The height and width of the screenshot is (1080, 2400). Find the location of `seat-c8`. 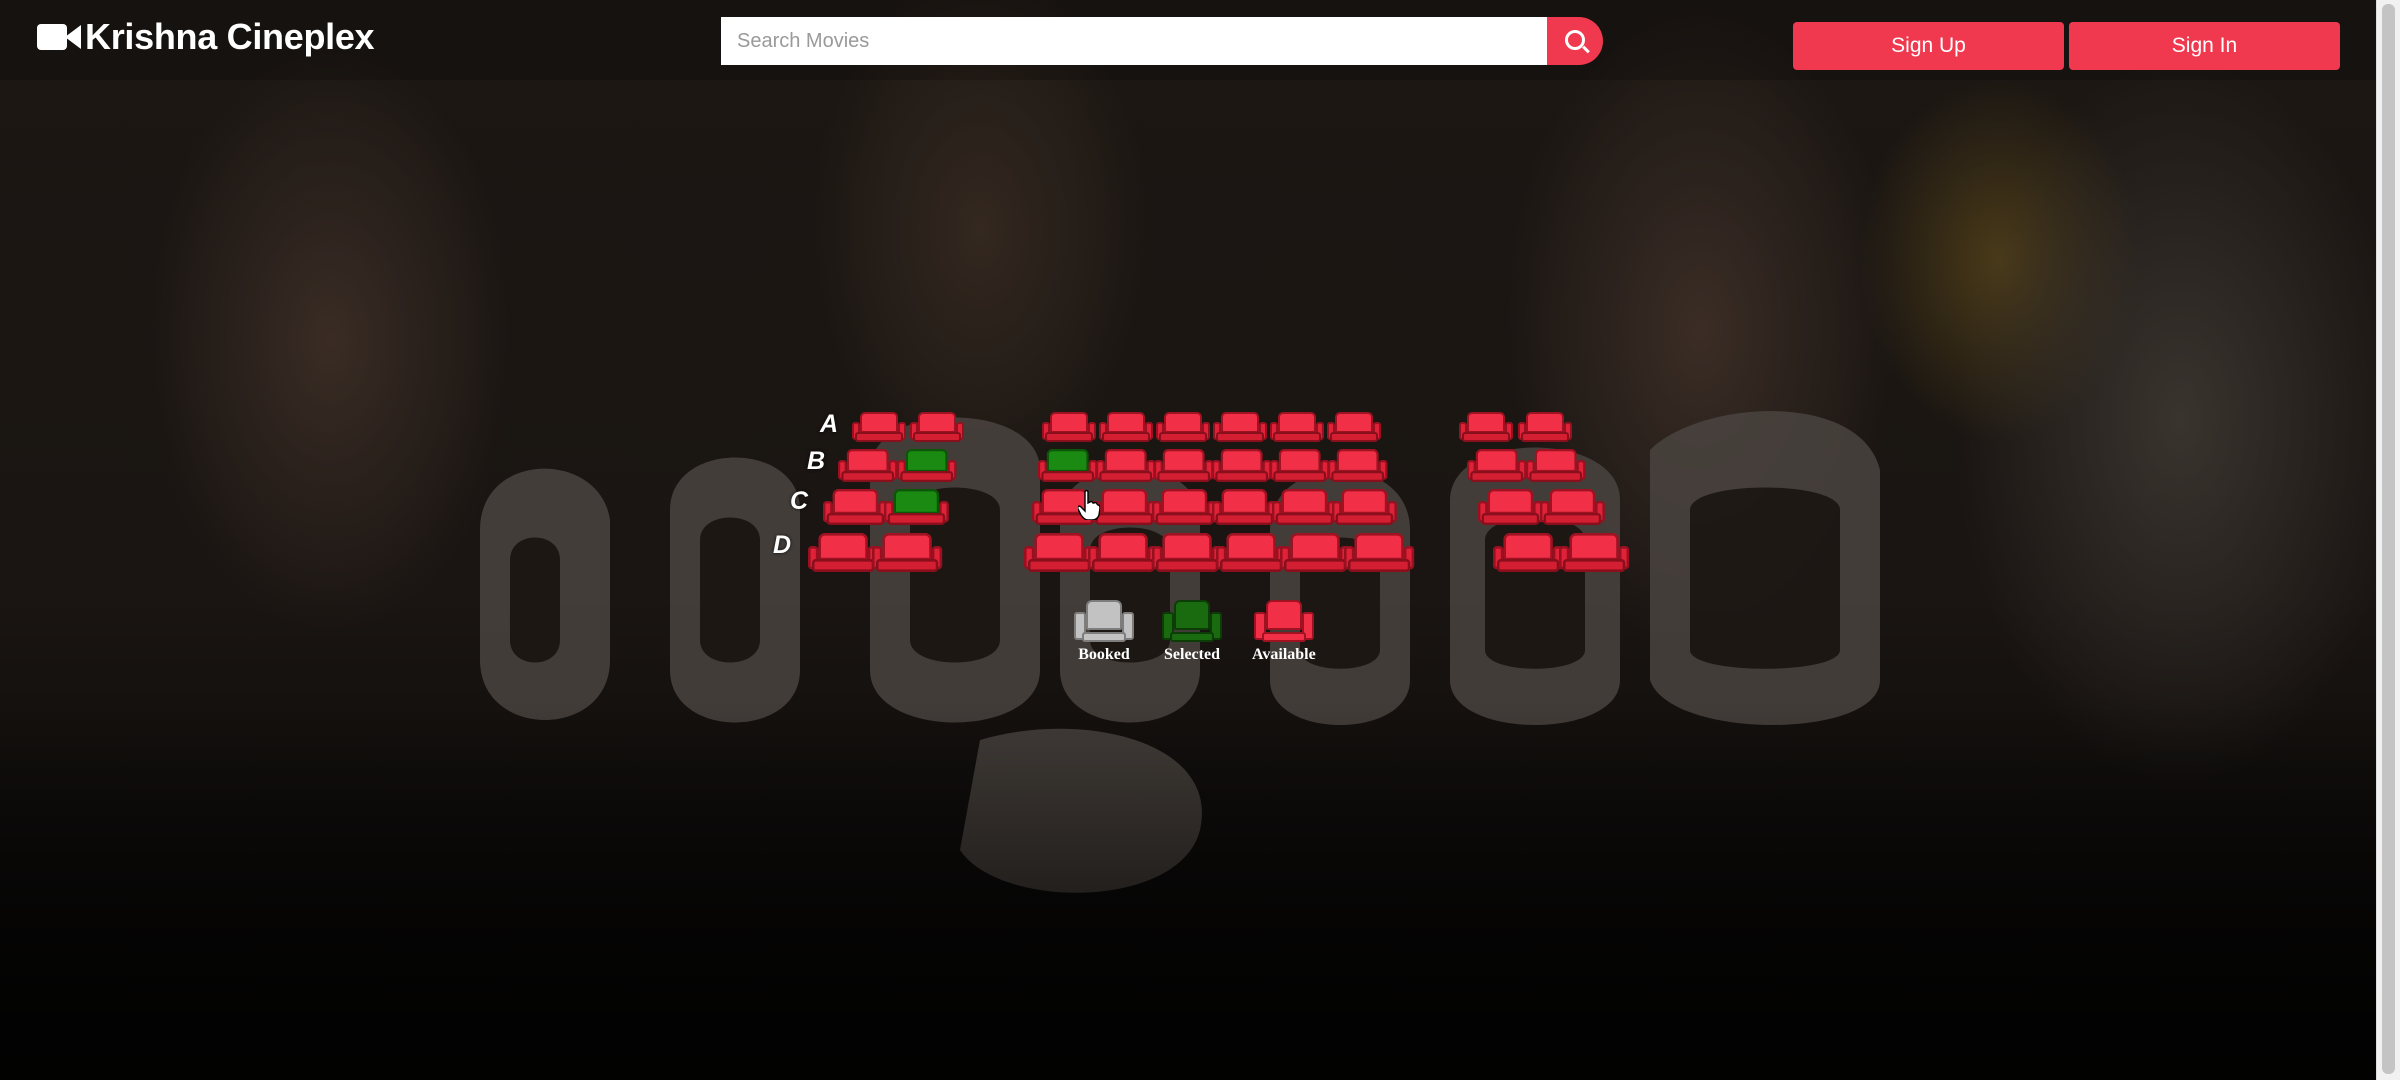

seat-c8 is located at coordinates (1364, 507).